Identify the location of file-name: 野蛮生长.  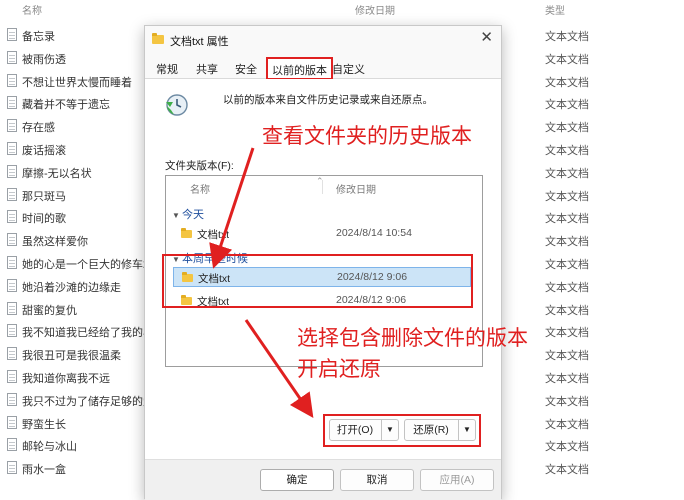
(44, 424).